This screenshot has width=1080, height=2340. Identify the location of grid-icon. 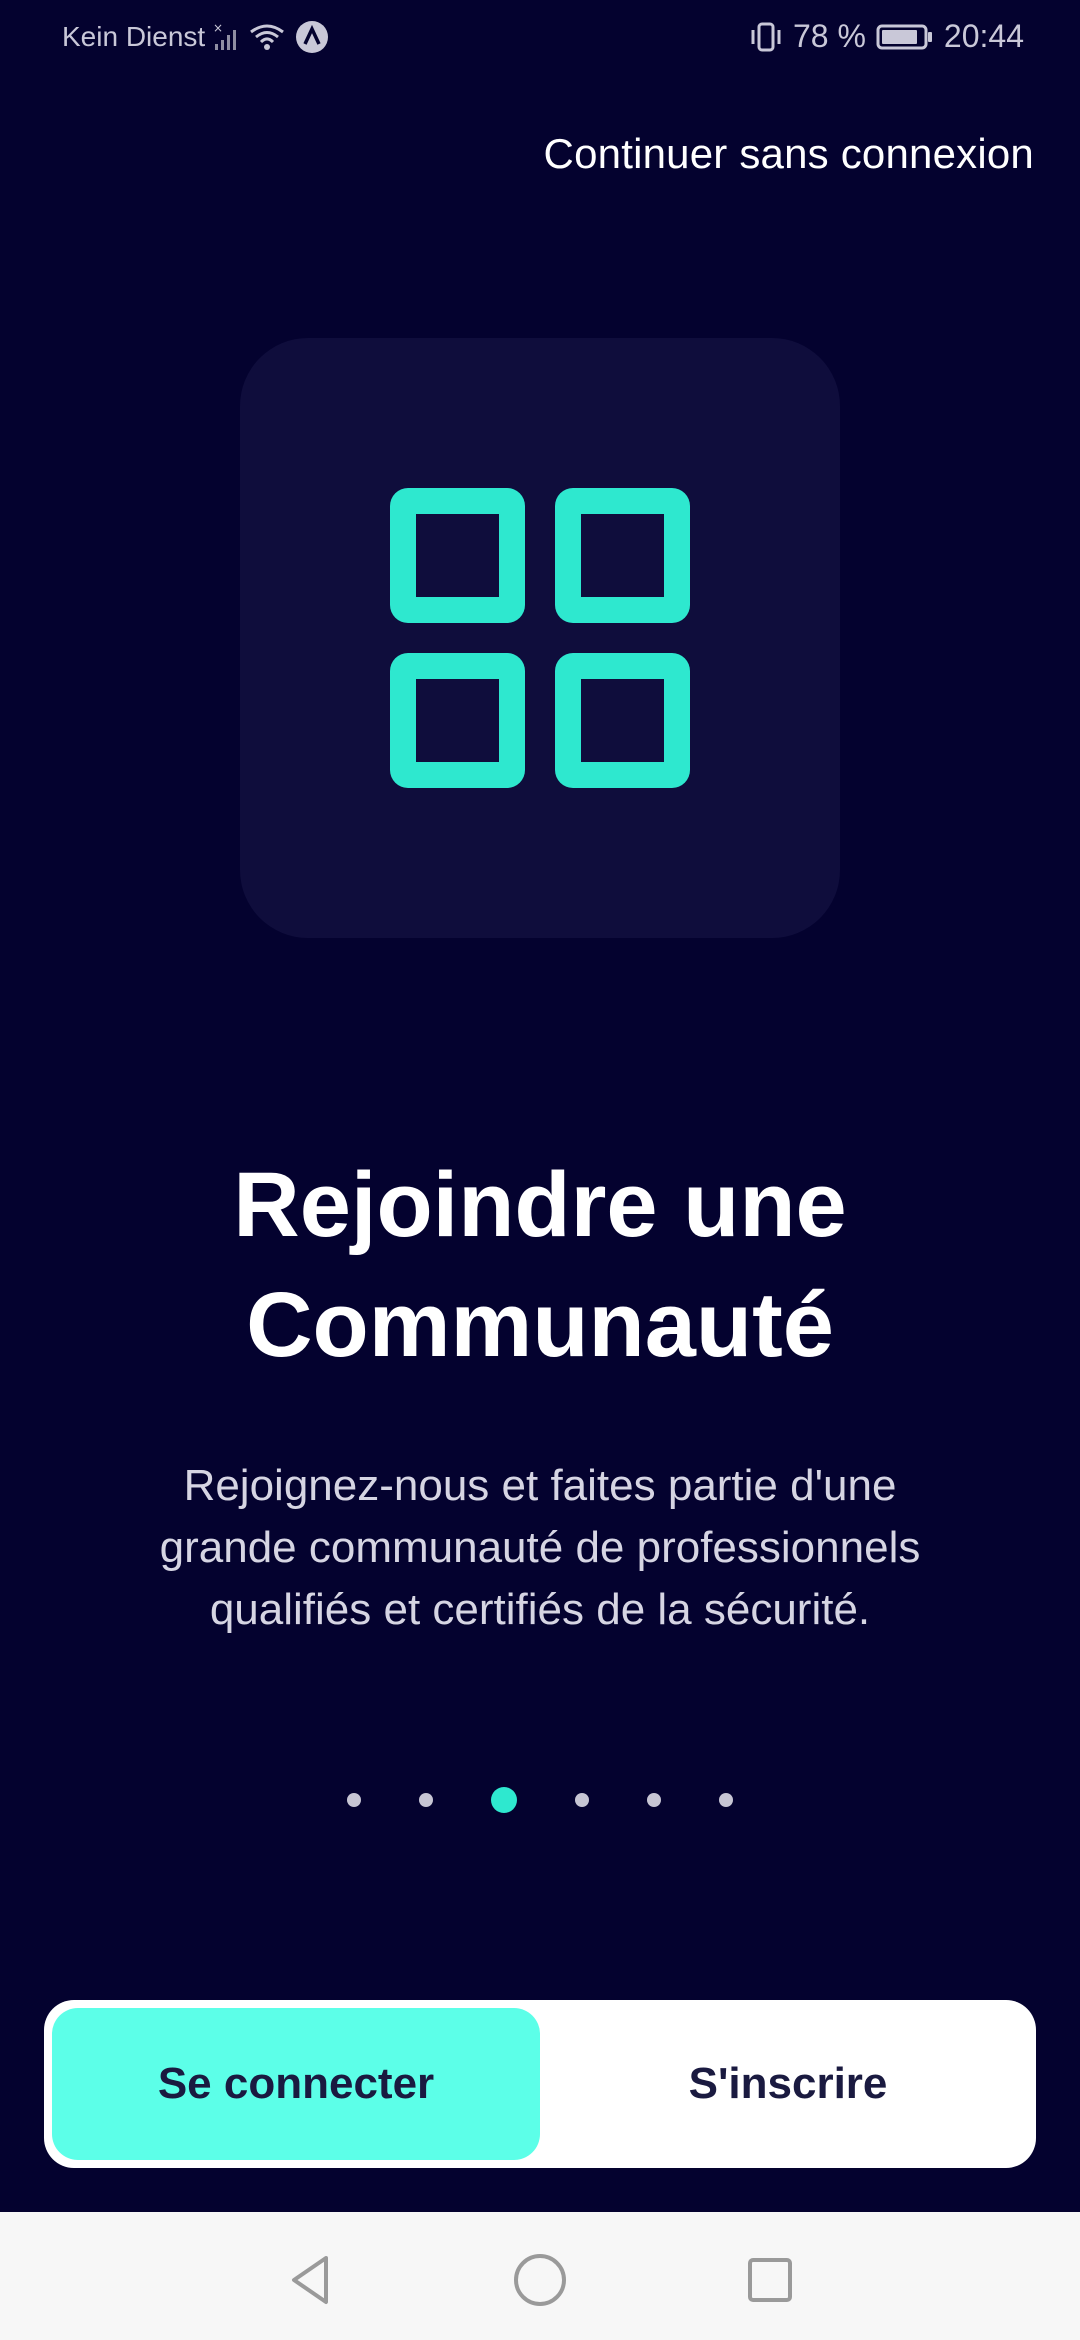
(540, 638).